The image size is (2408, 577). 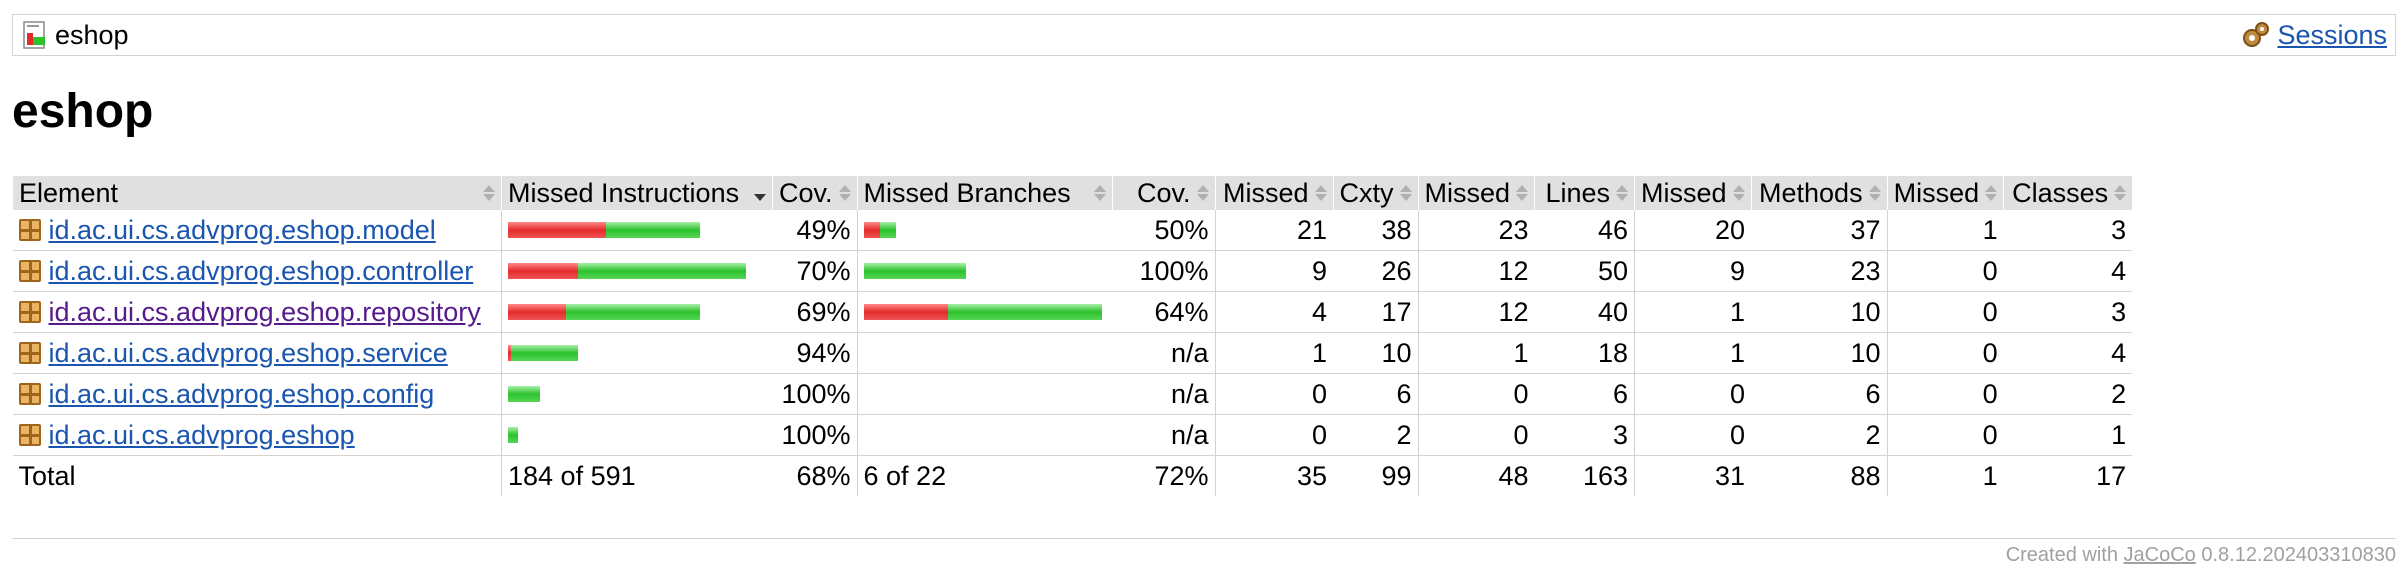 I want to click on methods: 6, so click(x=1819, y=394).